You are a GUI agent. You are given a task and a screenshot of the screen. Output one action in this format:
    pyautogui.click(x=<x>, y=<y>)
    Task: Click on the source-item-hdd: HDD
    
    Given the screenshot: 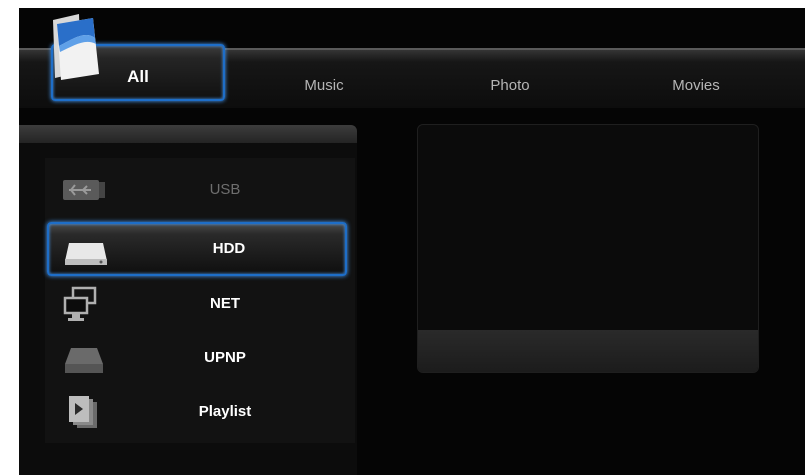 What is the action you would take?
    pyautogui.click(x=197, y=249)
    